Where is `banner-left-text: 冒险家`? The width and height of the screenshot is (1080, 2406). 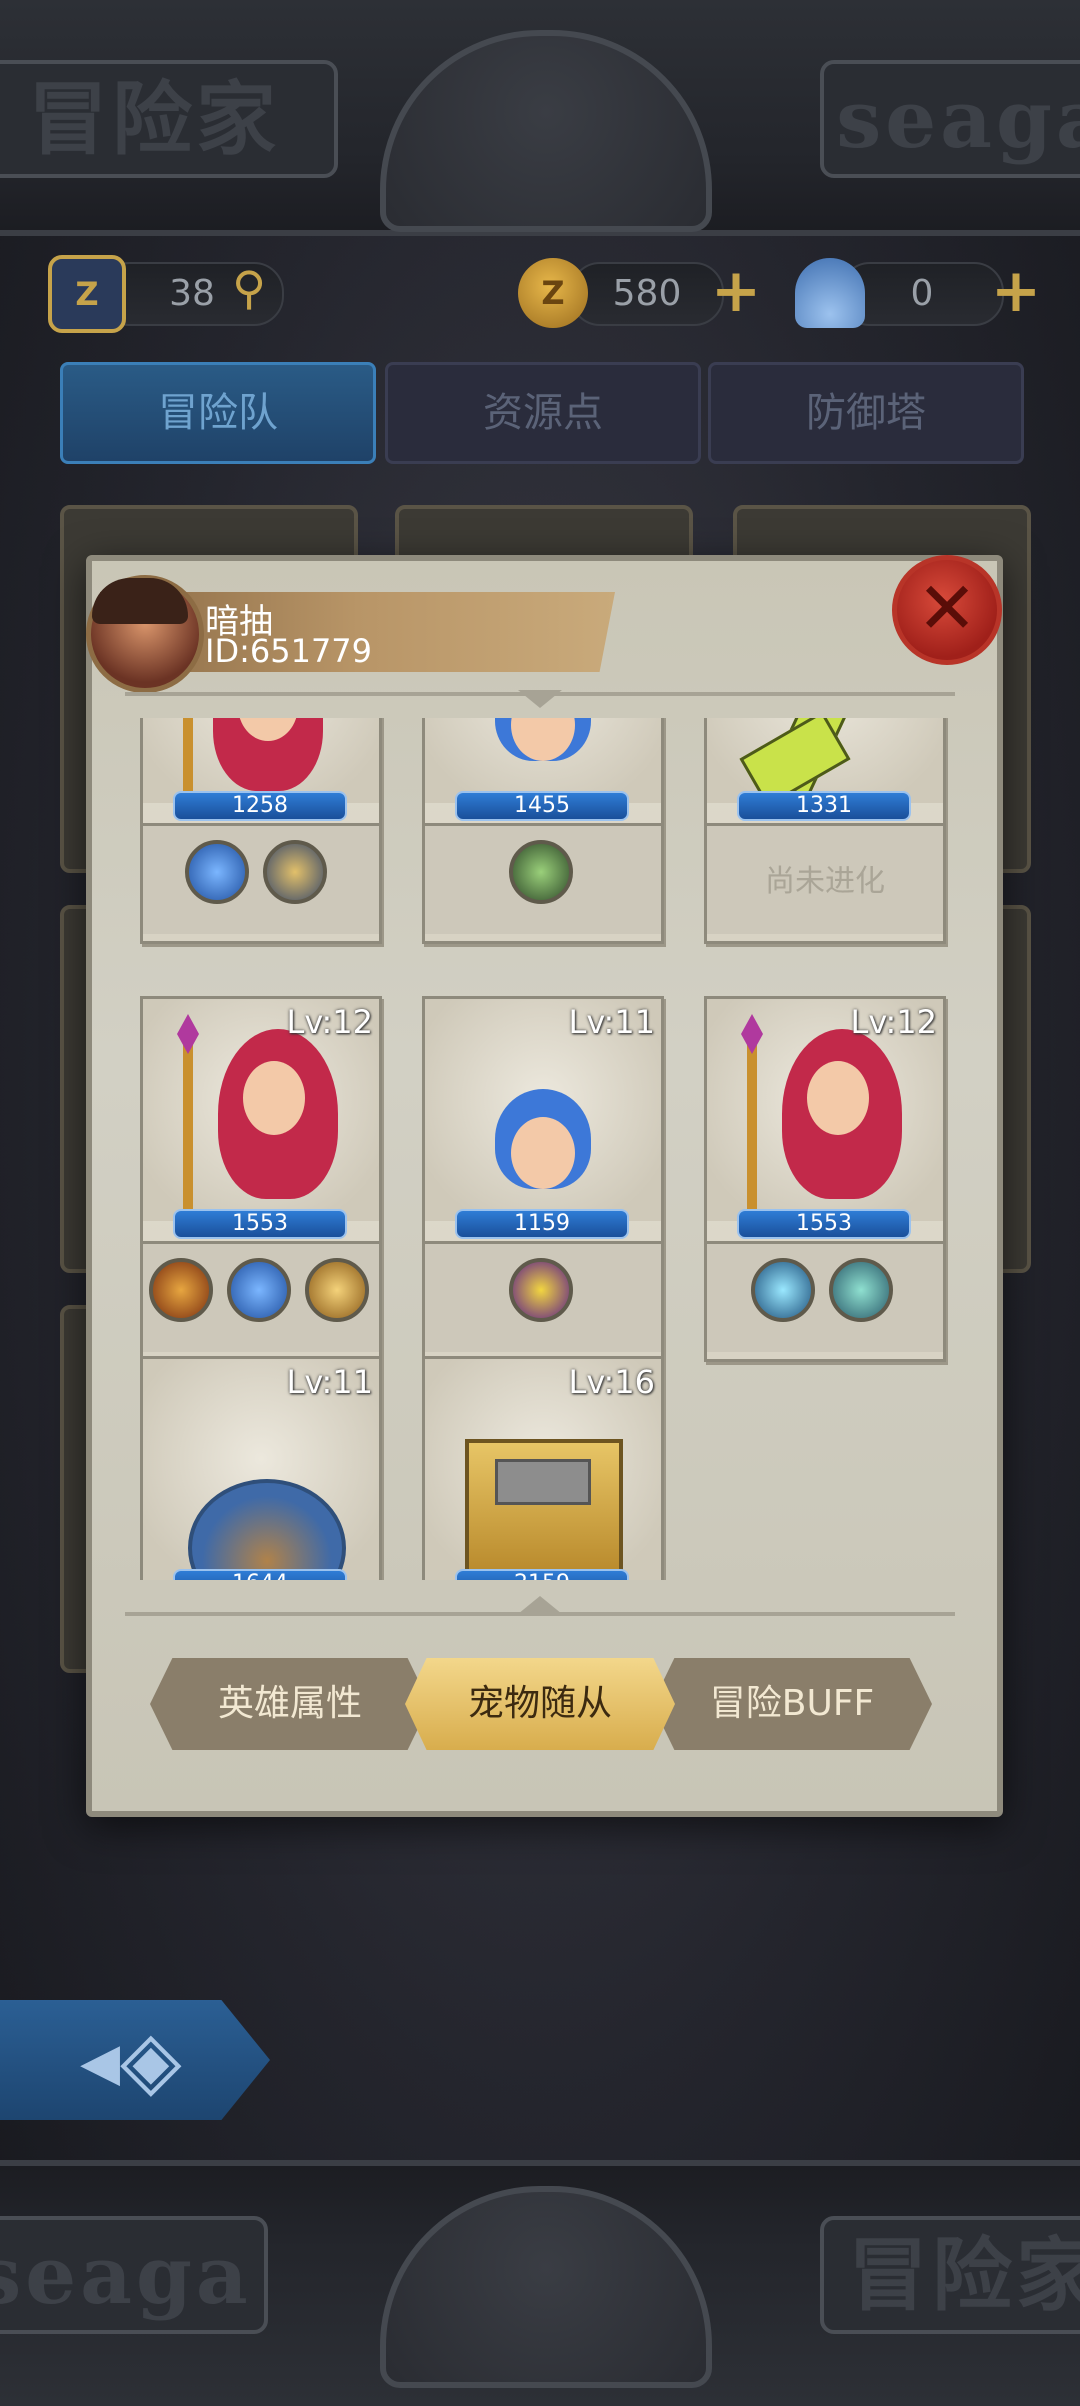
banner-left-text: 冒险家 is located at coordinates (154, 119).